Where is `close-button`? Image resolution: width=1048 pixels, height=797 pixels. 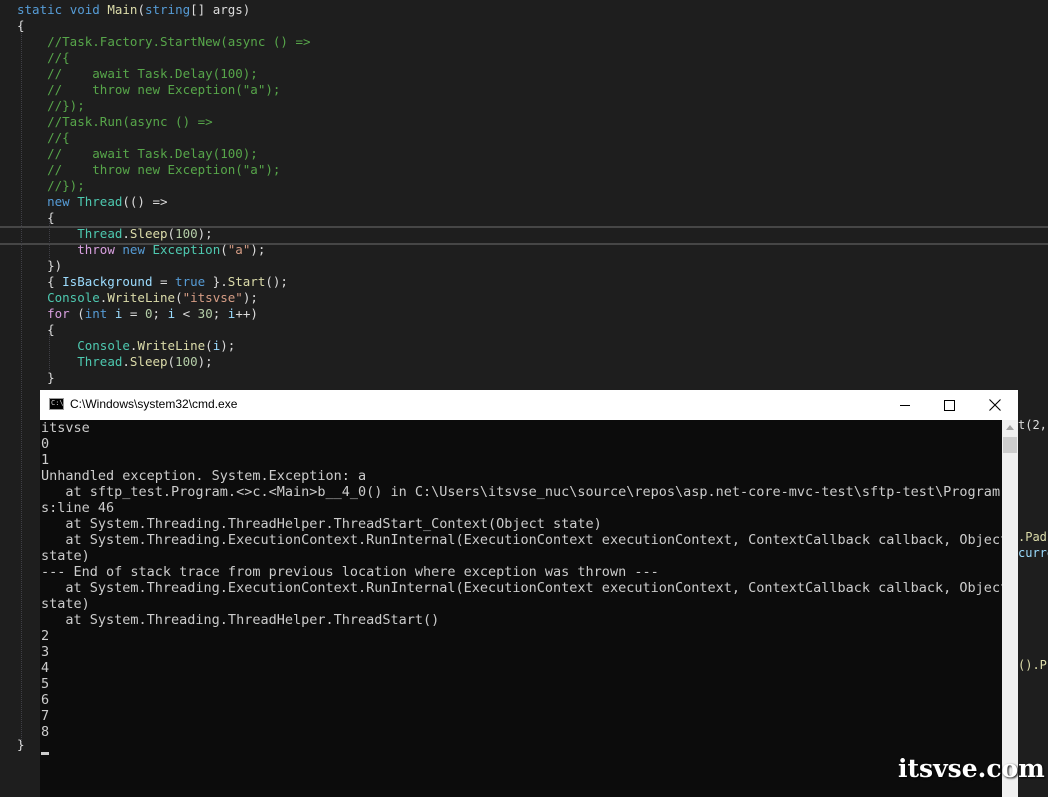 close-button is located at coordinates (995, 405).